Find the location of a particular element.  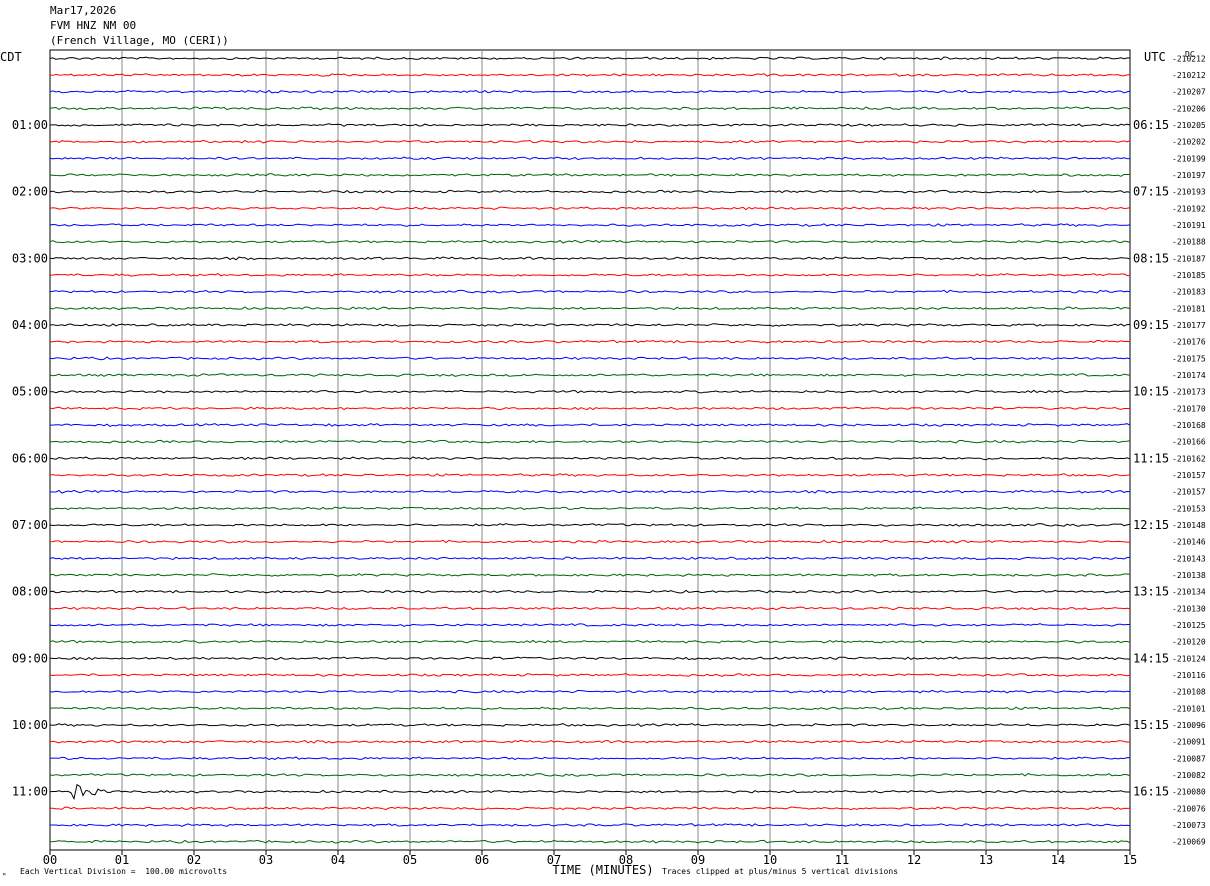

dc-offset-label: -210116 is located at coordinates (1189, 675).